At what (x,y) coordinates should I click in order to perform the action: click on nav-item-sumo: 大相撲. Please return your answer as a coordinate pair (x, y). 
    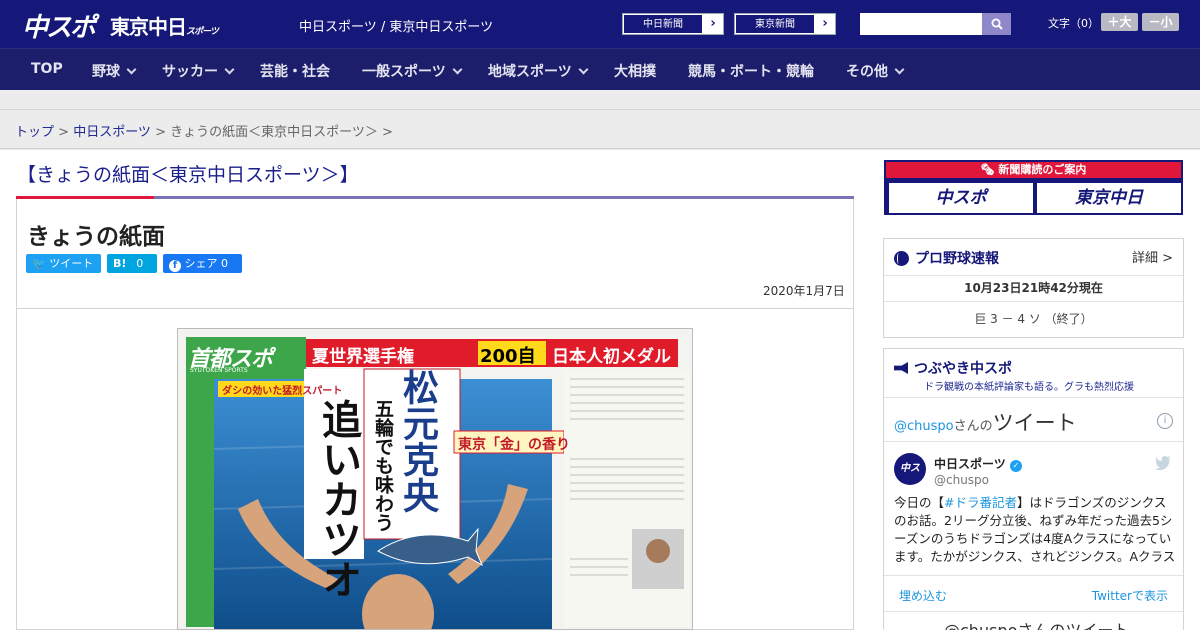
    Looking at the image, I should click on (635, 71).